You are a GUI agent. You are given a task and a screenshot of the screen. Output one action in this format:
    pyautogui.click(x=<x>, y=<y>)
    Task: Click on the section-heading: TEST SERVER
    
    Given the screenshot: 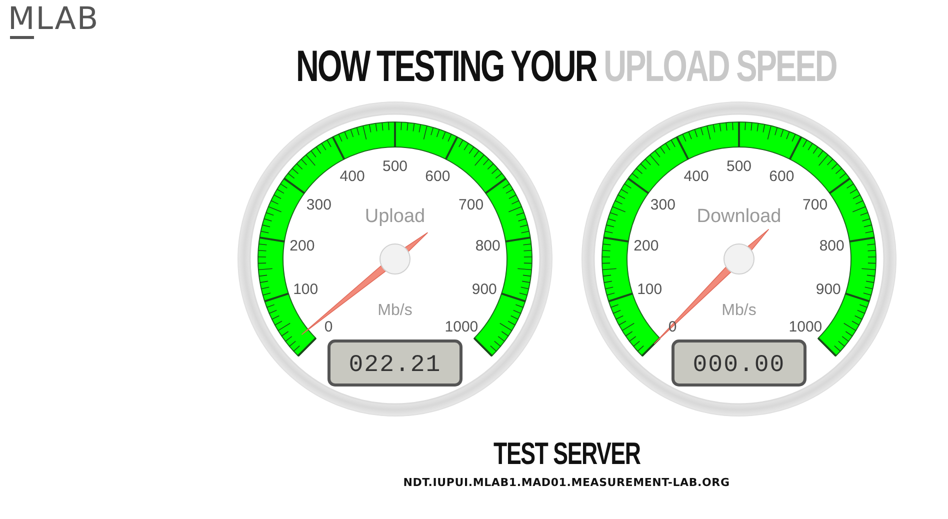 What is the action you would take?
    pyautogui.click(x=566, y=454)
    